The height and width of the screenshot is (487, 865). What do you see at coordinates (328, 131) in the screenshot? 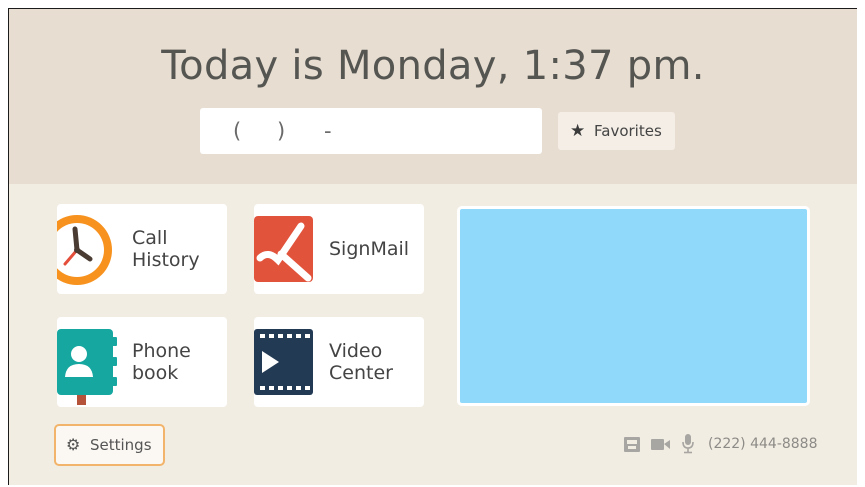
I see `dial-dash: -` at bounding box center [328, 131].